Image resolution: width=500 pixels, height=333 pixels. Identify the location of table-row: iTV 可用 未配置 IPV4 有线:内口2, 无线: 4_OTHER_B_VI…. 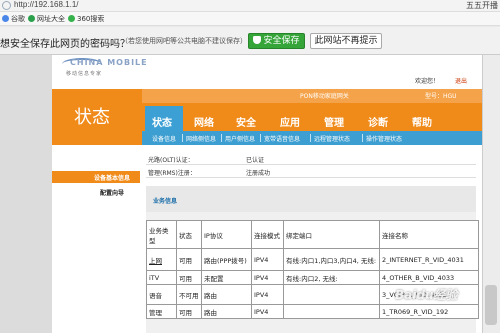
(312, 277).